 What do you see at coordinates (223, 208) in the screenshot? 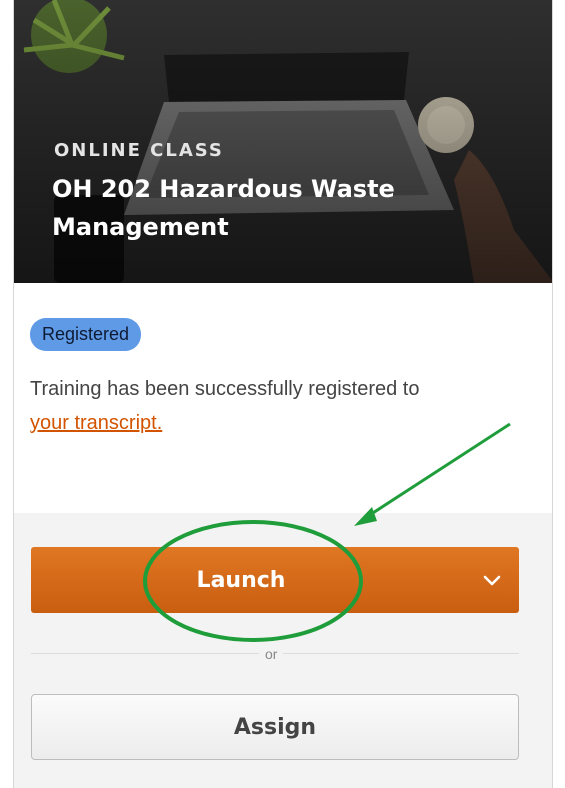
I see `course-title: OH 202 Hazardous Waste Management` at bounding box center [223, 208].